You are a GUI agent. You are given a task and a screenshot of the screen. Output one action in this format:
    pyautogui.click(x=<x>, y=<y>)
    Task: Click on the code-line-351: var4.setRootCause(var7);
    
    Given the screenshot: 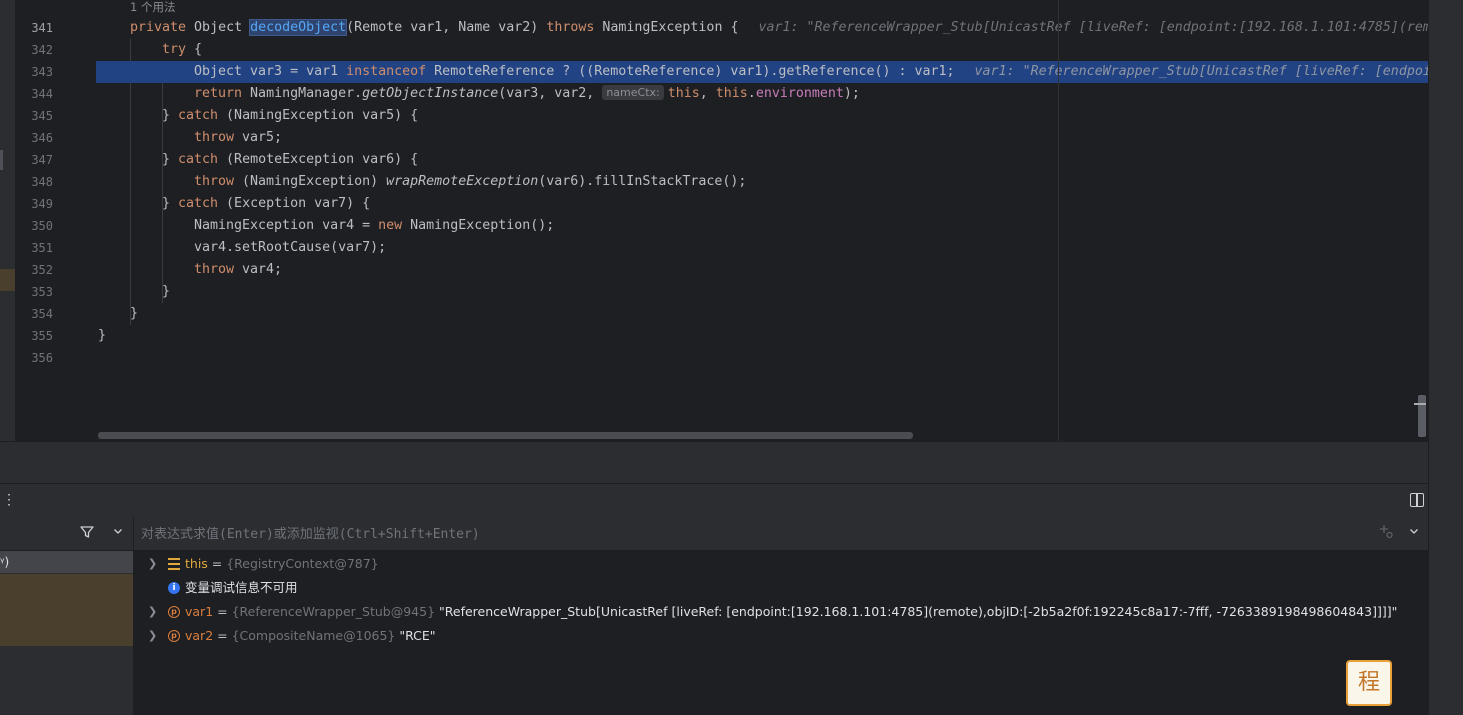 What is the action you would take?
    pyautogui.click(x=762, y=248)
    